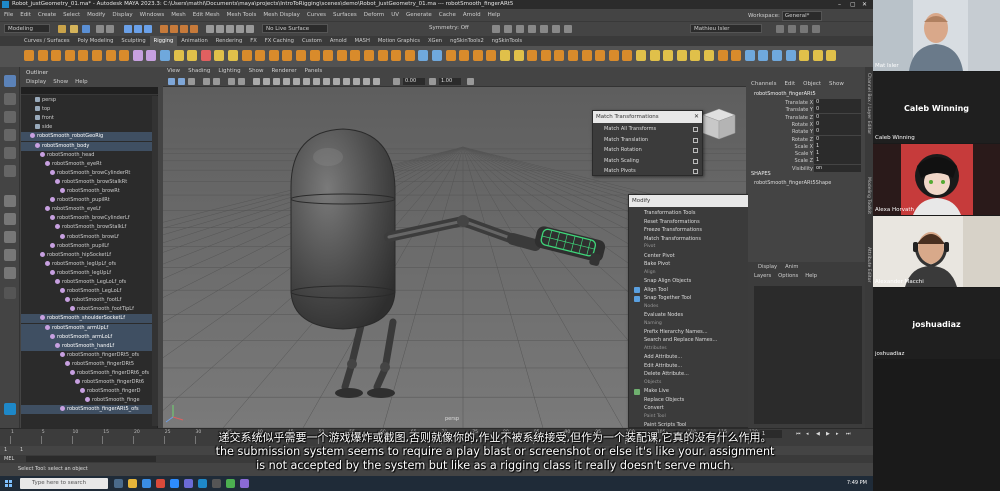  What do you see at coordinates (89, 227) in the screenshot?
I see `outliner-row: robotSmooth_browStalkLf` at bounding box center [89, 227].